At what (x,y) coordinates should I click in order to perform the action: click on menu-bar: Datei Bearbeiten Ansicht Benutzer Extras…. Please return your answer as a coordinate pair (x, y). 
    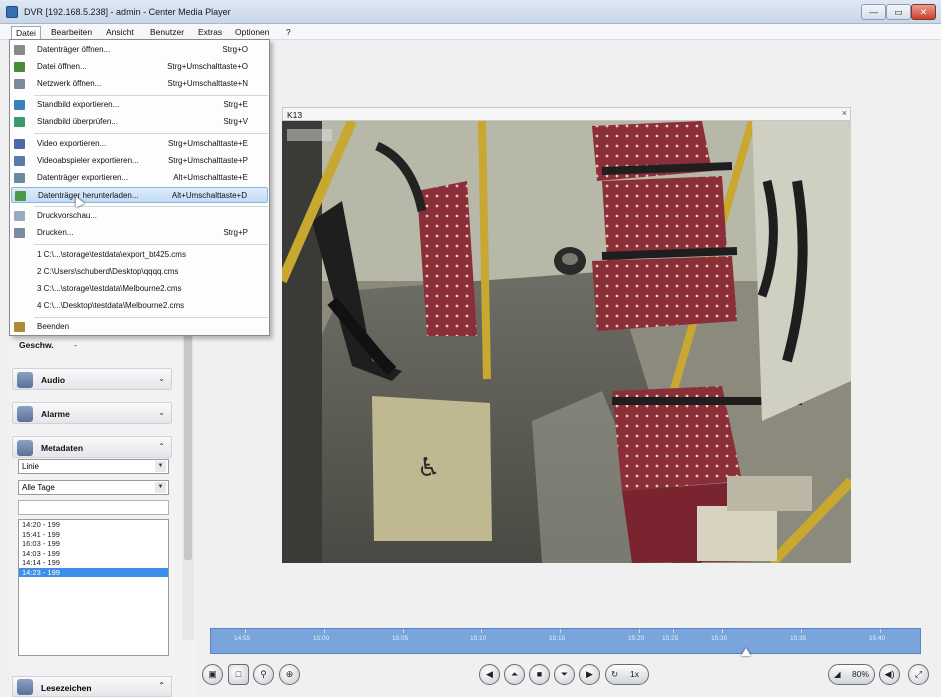
    Looking at the image, I should click on (470, 32).